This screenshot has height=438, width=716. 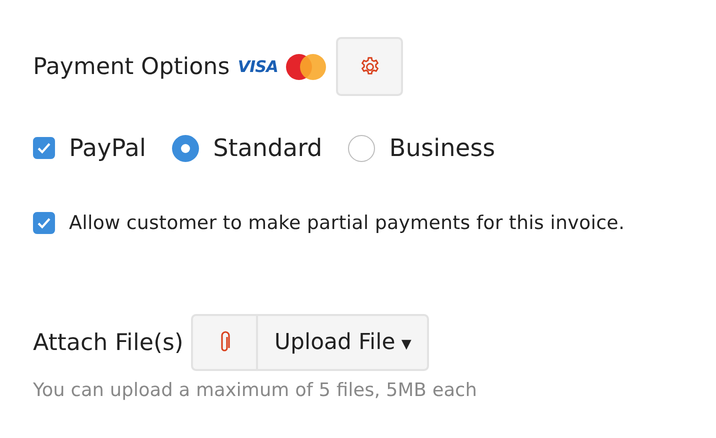 What do you see at coordinates (306, 66) in the screenshot?
I see `card-icon` at bounding box center [306, 66].